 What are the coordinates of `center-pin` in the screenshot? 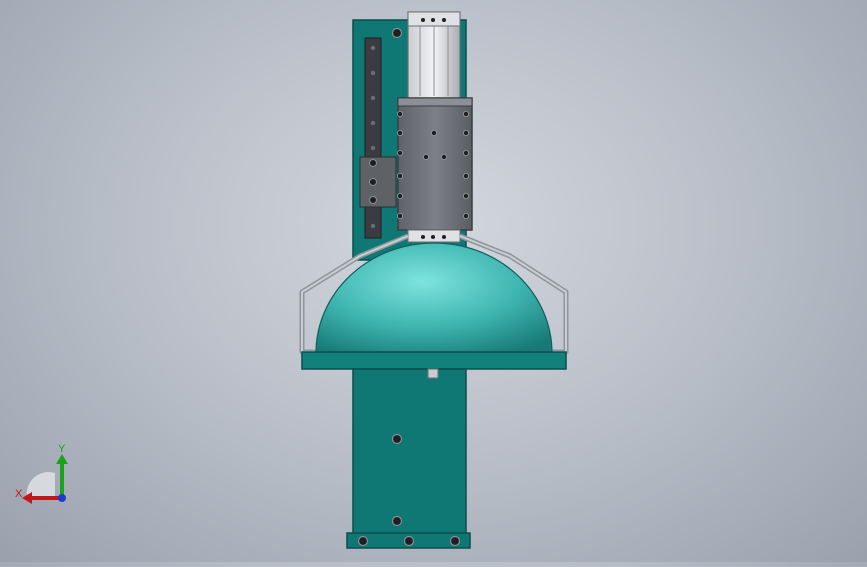 It's located at (433, 373).